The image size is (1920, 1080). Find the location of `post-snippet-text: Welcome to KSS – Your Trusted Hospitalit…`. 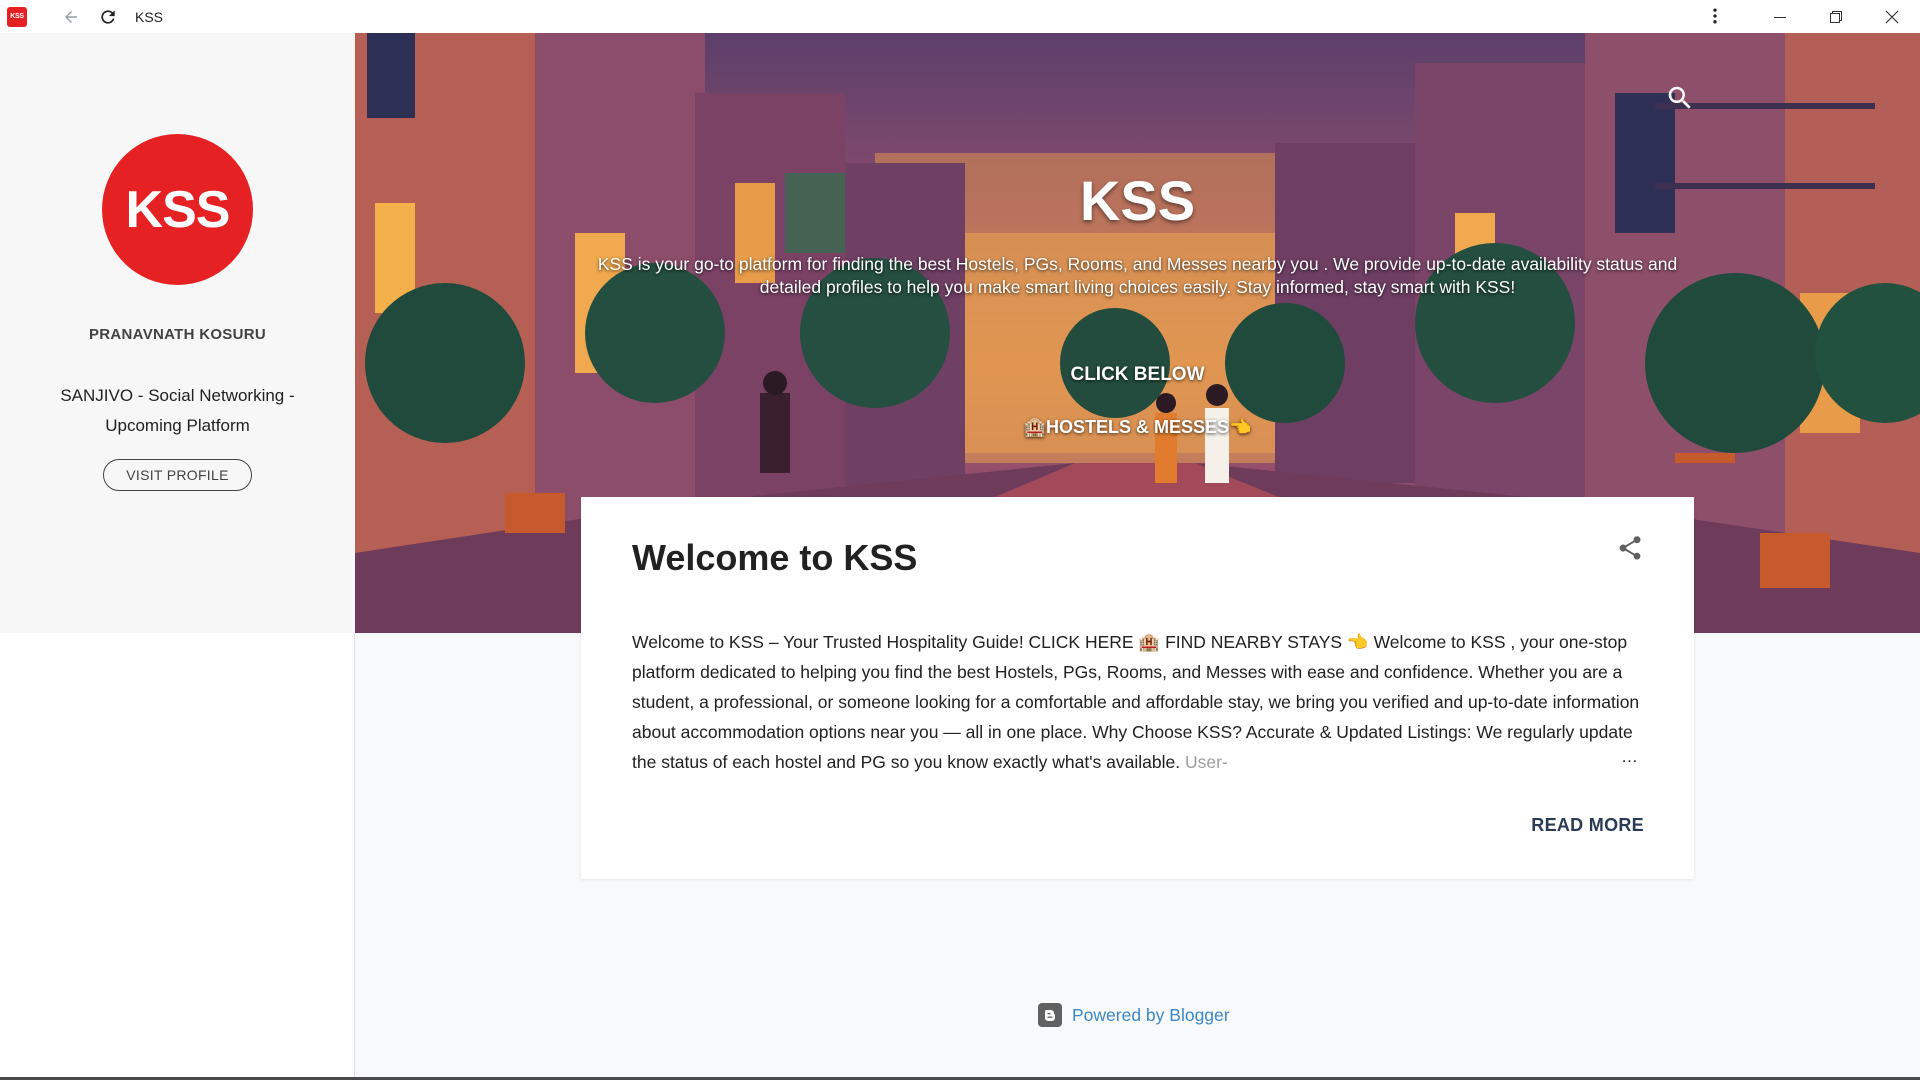

post-snippet-text: Welcome to KSS – Your Trusted Hospitalit… is located at coordinates (1136, 702).